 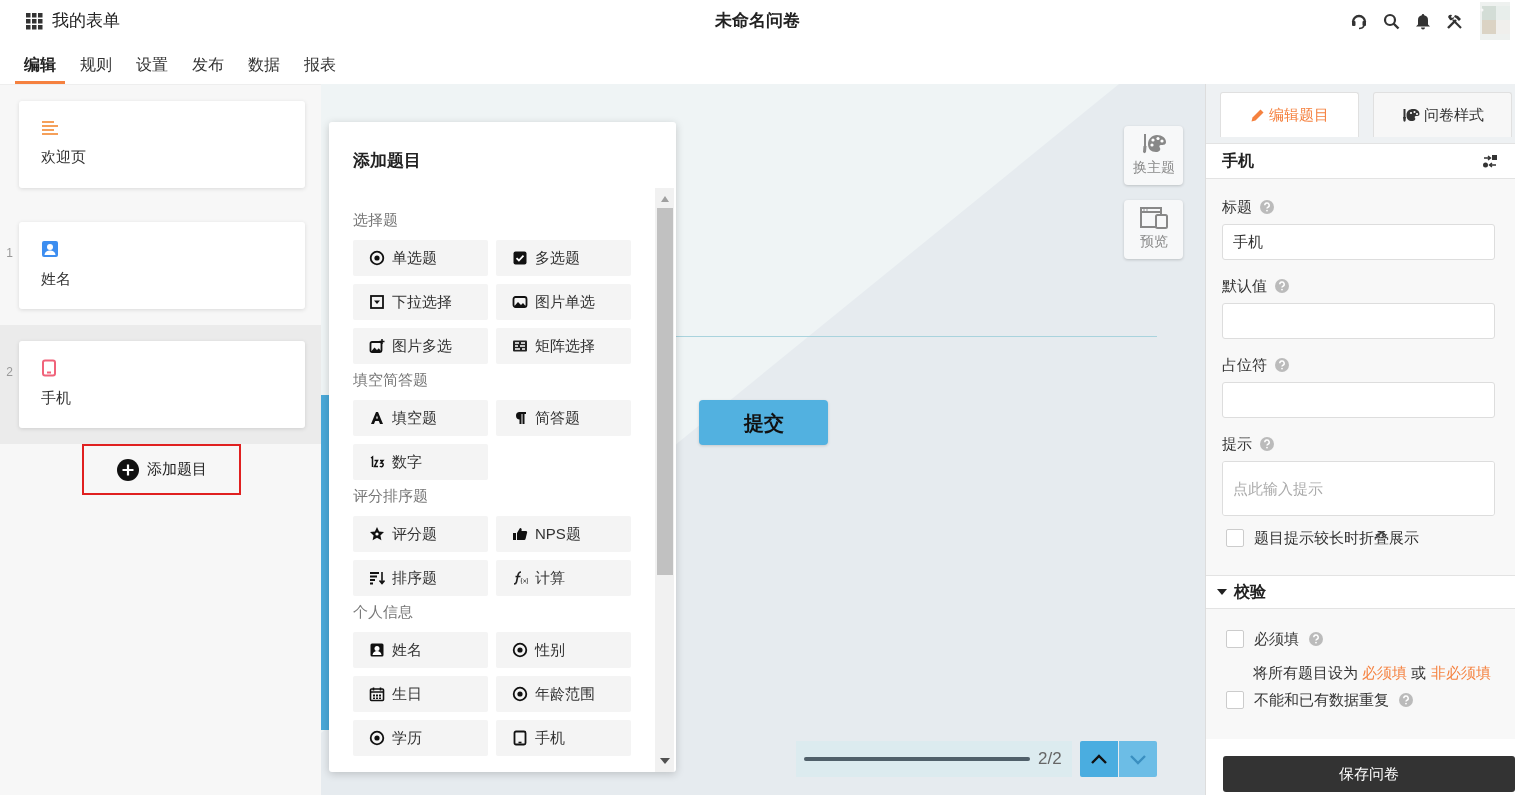 What do you see at coordinates (763, 422) in the screenshot?
I see `submit-button: 提交` at bounding box center [763, 422].